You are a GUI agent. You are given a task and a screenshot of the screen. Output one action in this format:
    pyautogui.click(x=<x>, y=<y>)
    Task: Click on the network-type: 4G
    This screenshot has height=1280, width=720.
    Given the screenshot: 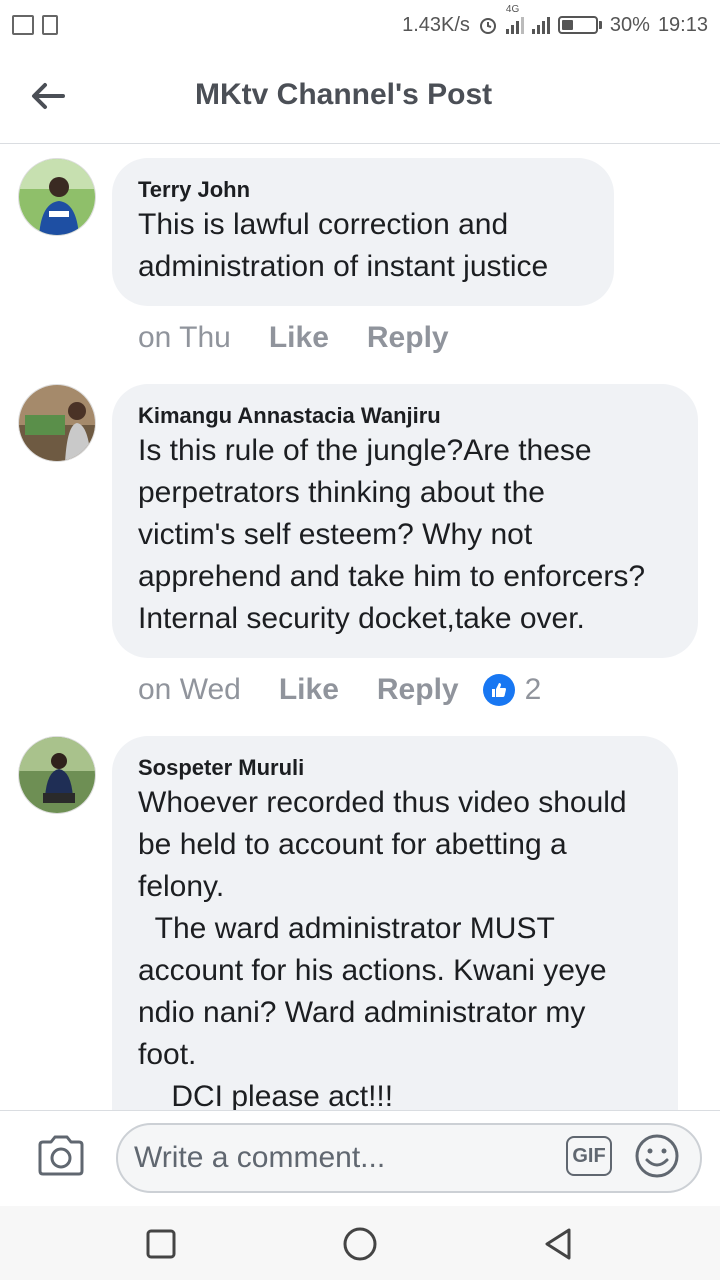 What is the action you would take?
    pyautogui.click(x=512, y=9)
    